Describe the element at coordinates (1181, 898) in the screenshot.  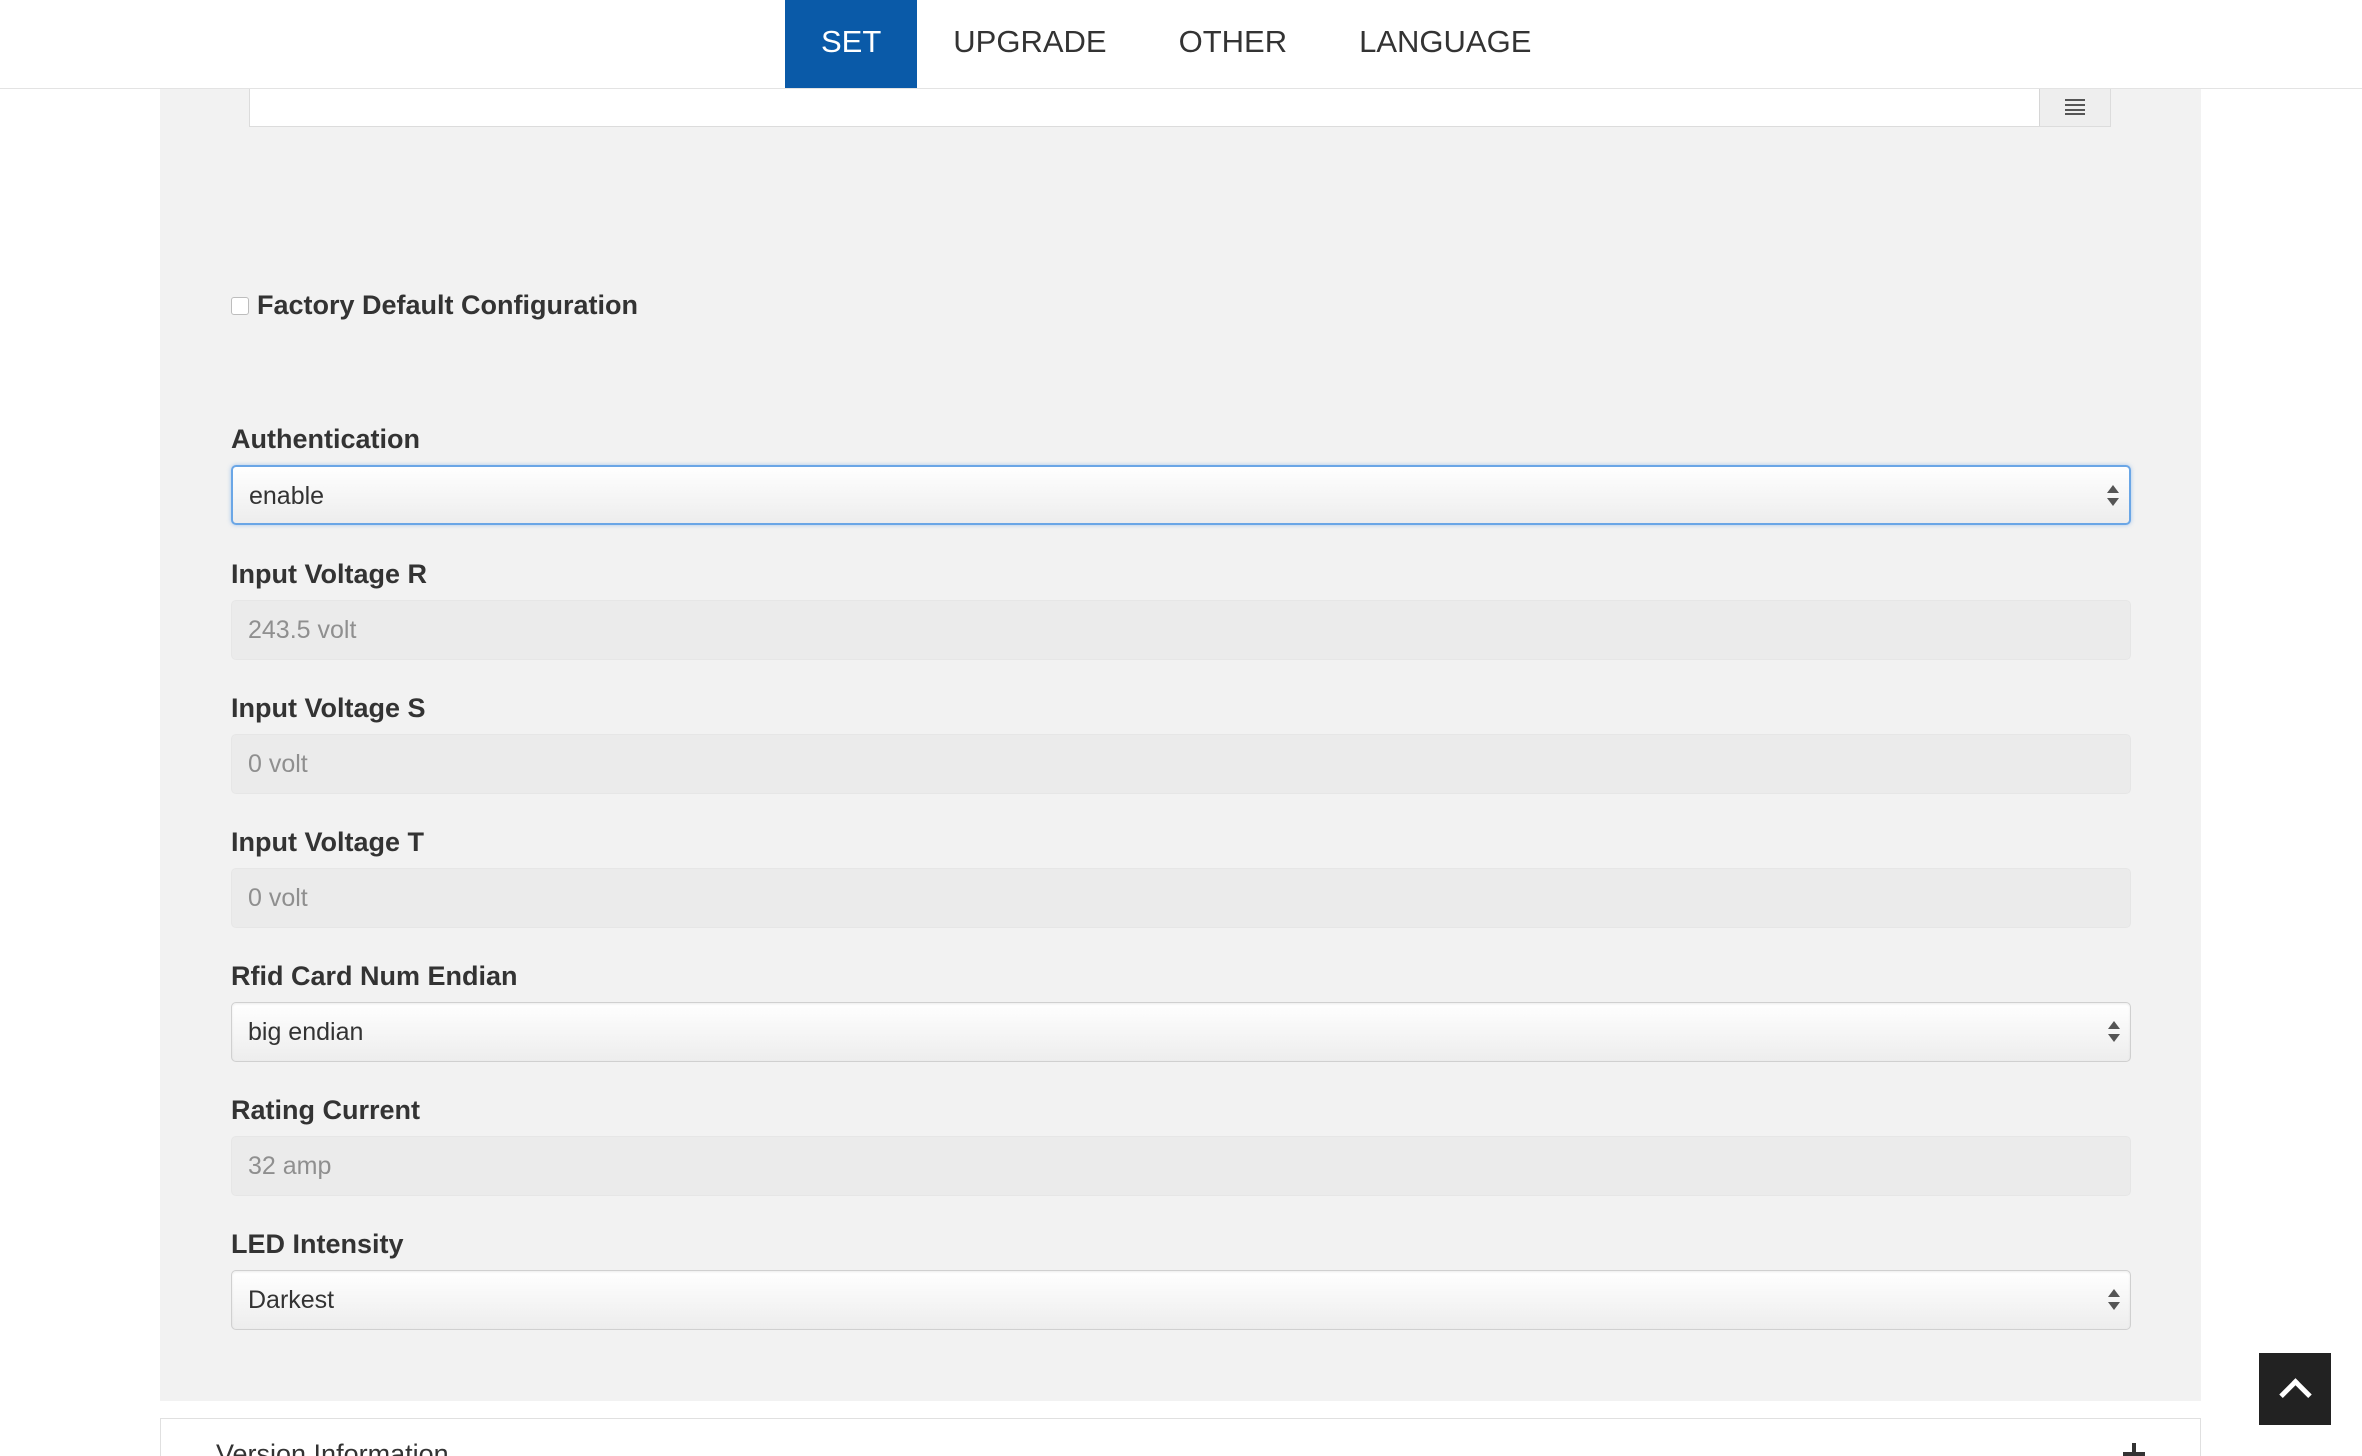
I see `input-voltage-t-input: 0 volt` at that location.